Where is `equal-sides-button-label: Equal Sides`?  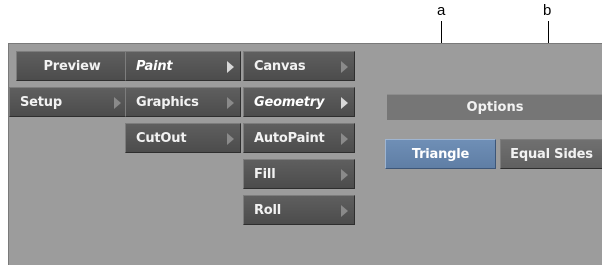
equal-sides-button-label: Equal Sides is located at coordinates (551, 154).